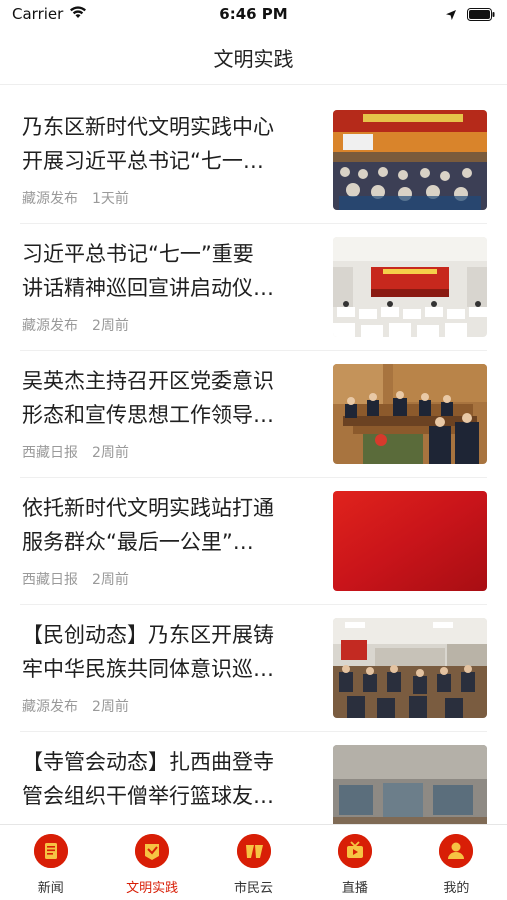  I want to click on article-meta: 藏源发布 1天前, so click(75, 198).